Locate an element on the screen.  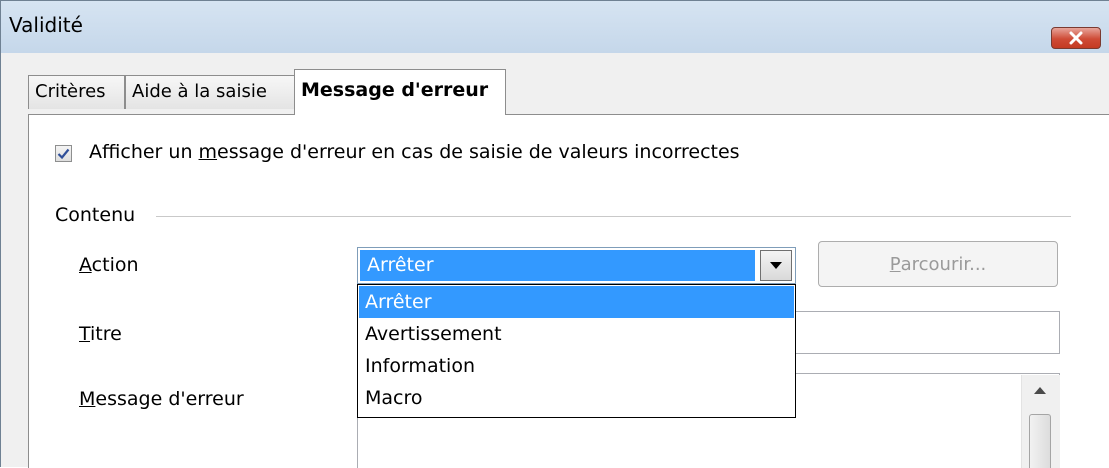
dropdown-option-information: Information is located at coordinates (576, 366).